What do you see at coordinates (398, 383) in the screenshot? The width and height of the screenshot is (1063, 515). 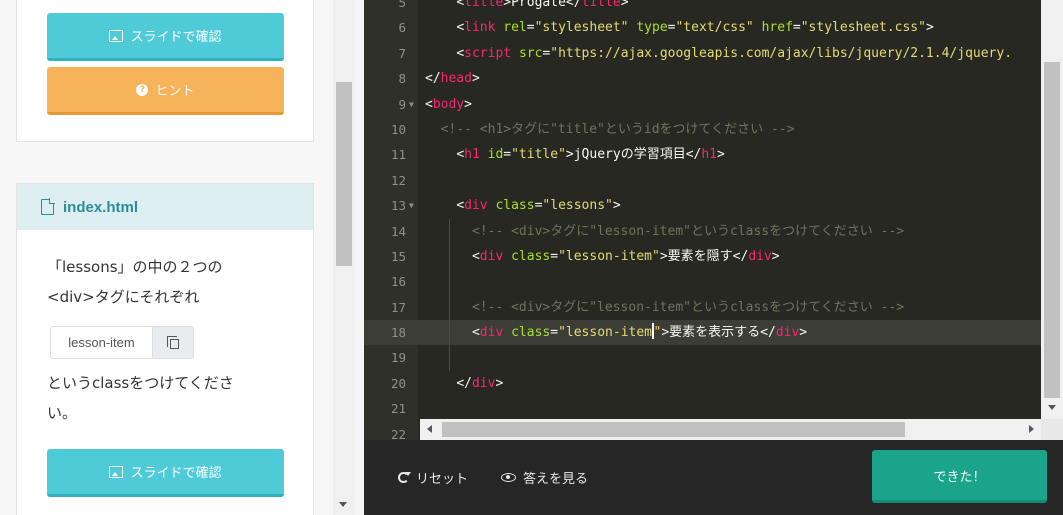 I see `line-number: 20` at bounding box center [398, 383].